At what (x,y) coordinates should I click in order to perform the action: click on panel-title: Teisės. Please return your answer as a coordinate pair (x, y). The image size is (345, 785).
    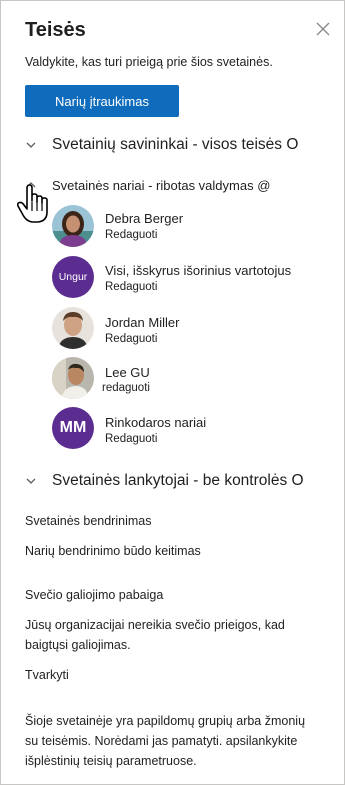
    Looking at the image, I should click on (55, 30).